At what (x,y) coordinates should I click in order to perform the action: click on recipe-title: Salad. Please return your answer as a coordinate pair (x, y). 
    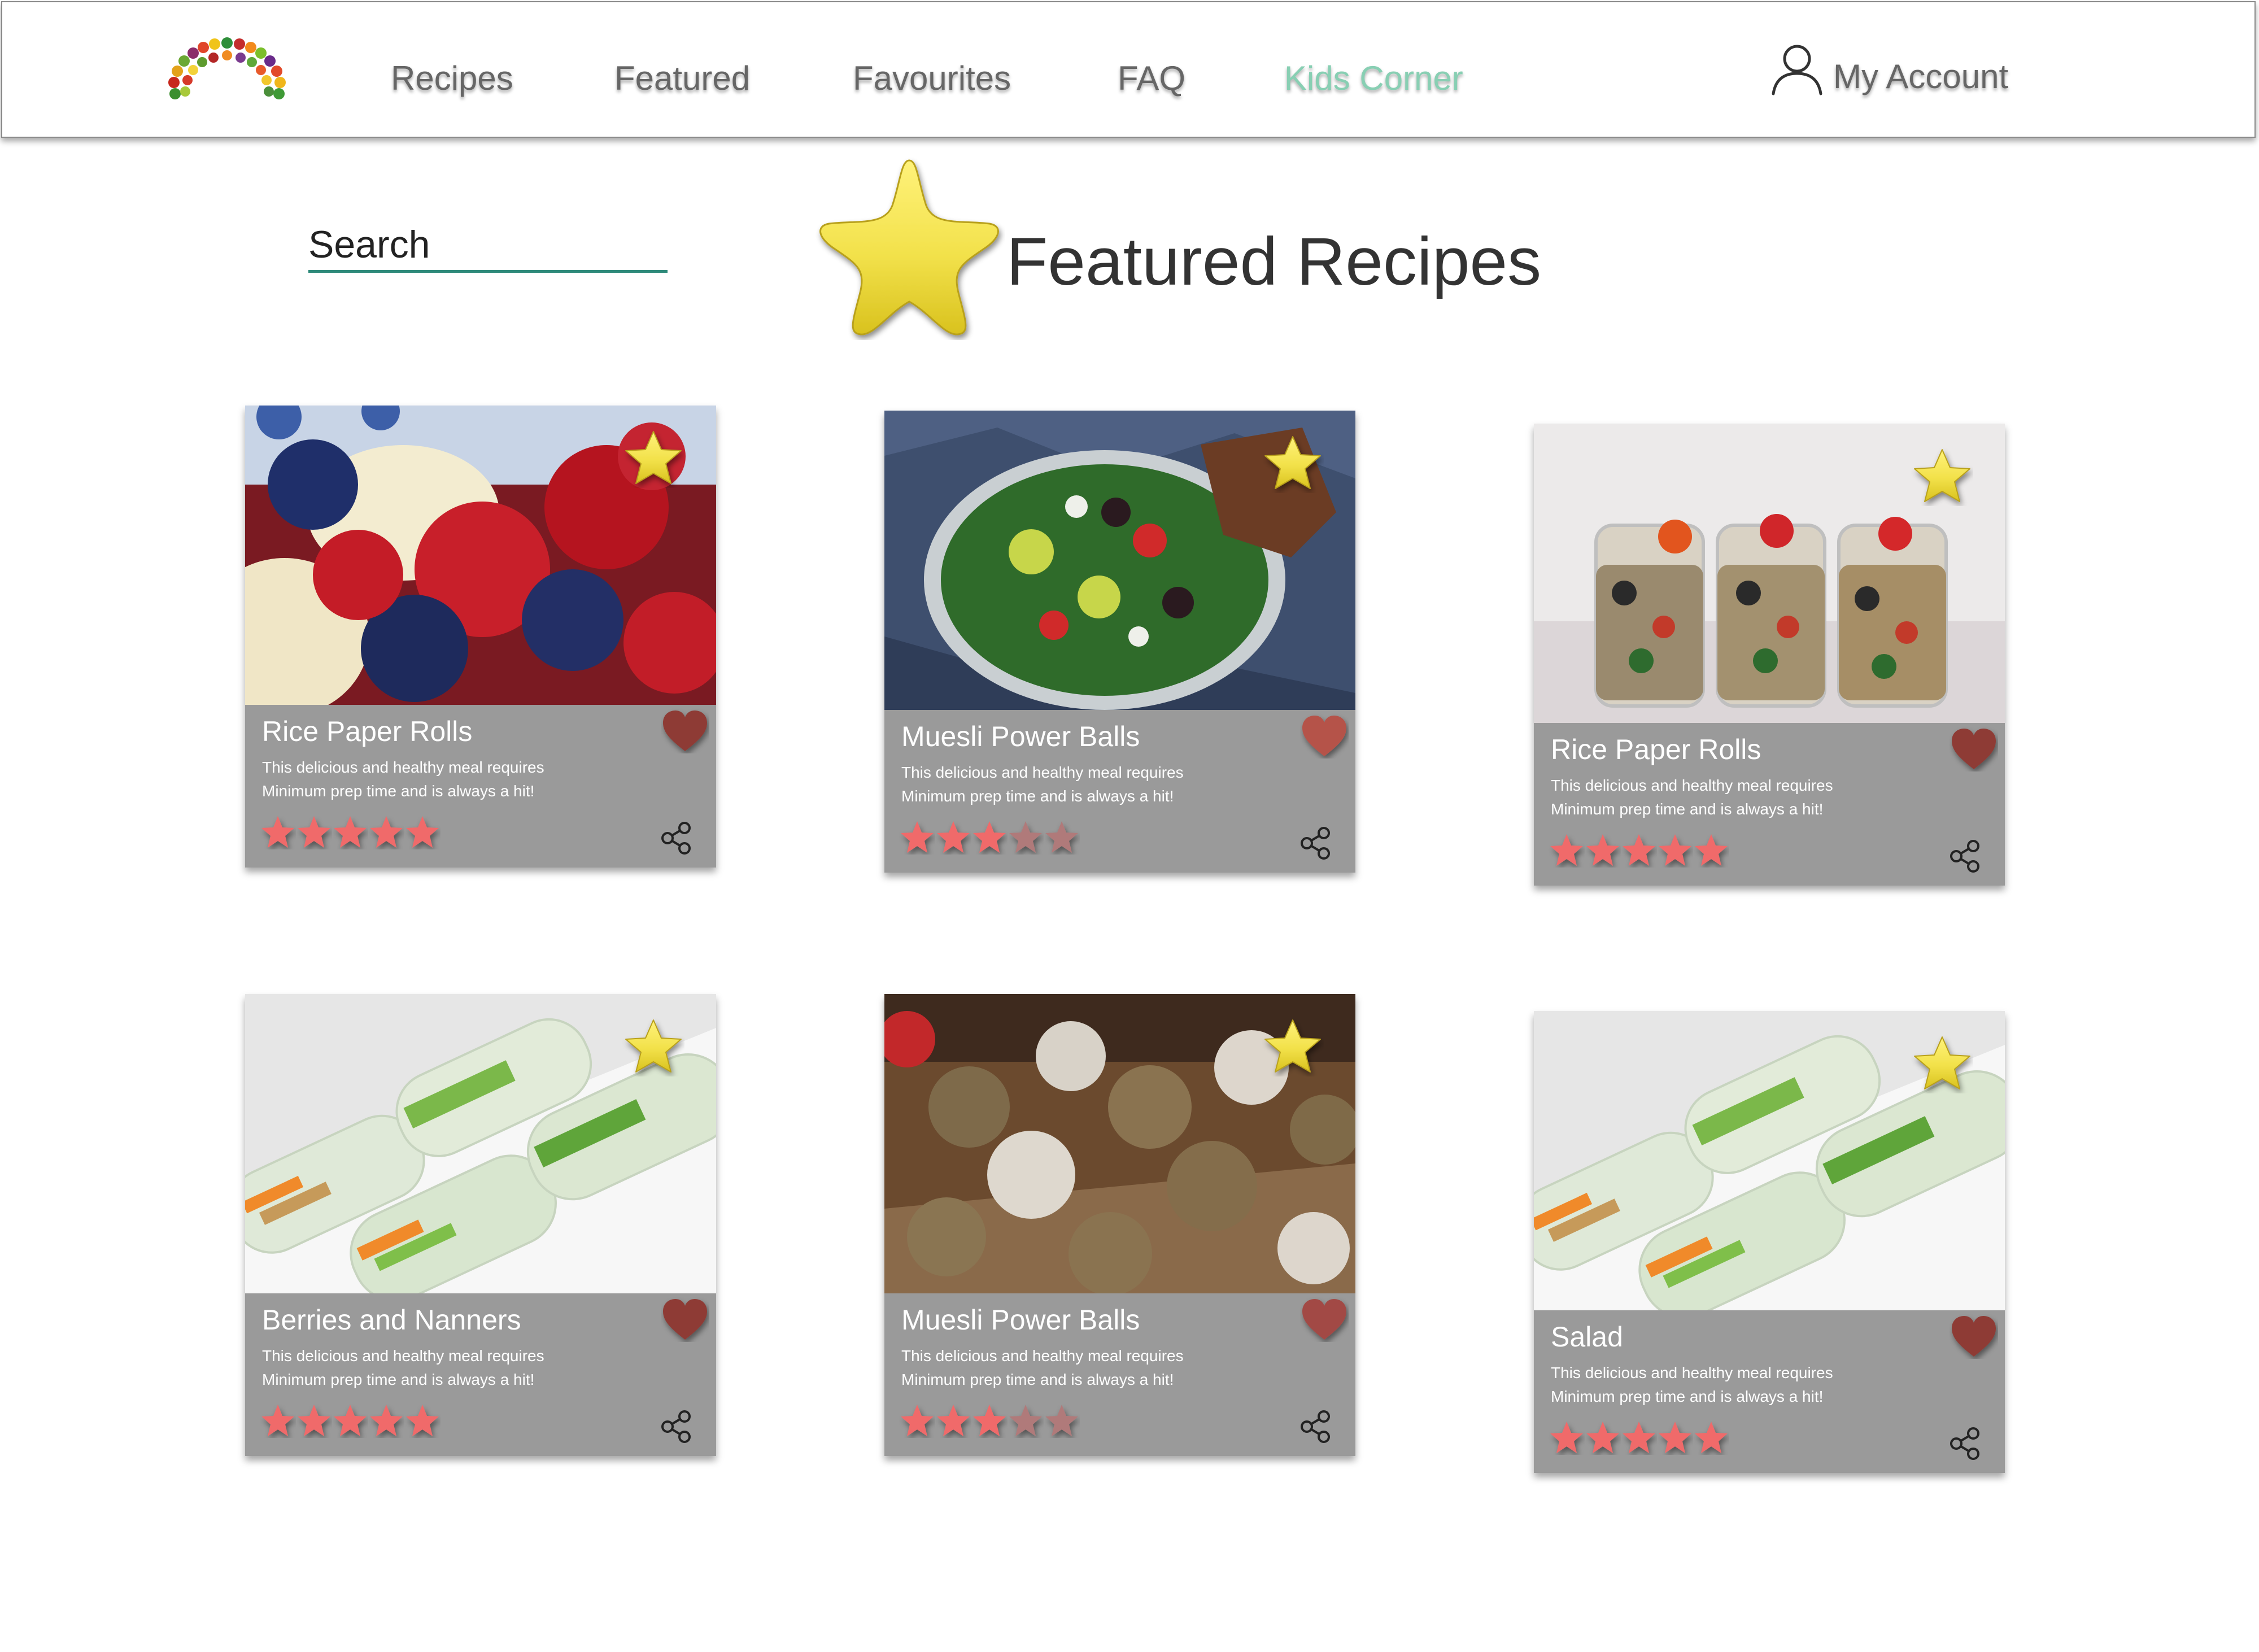
    Looking at the image, I should click on (1587, 1337).